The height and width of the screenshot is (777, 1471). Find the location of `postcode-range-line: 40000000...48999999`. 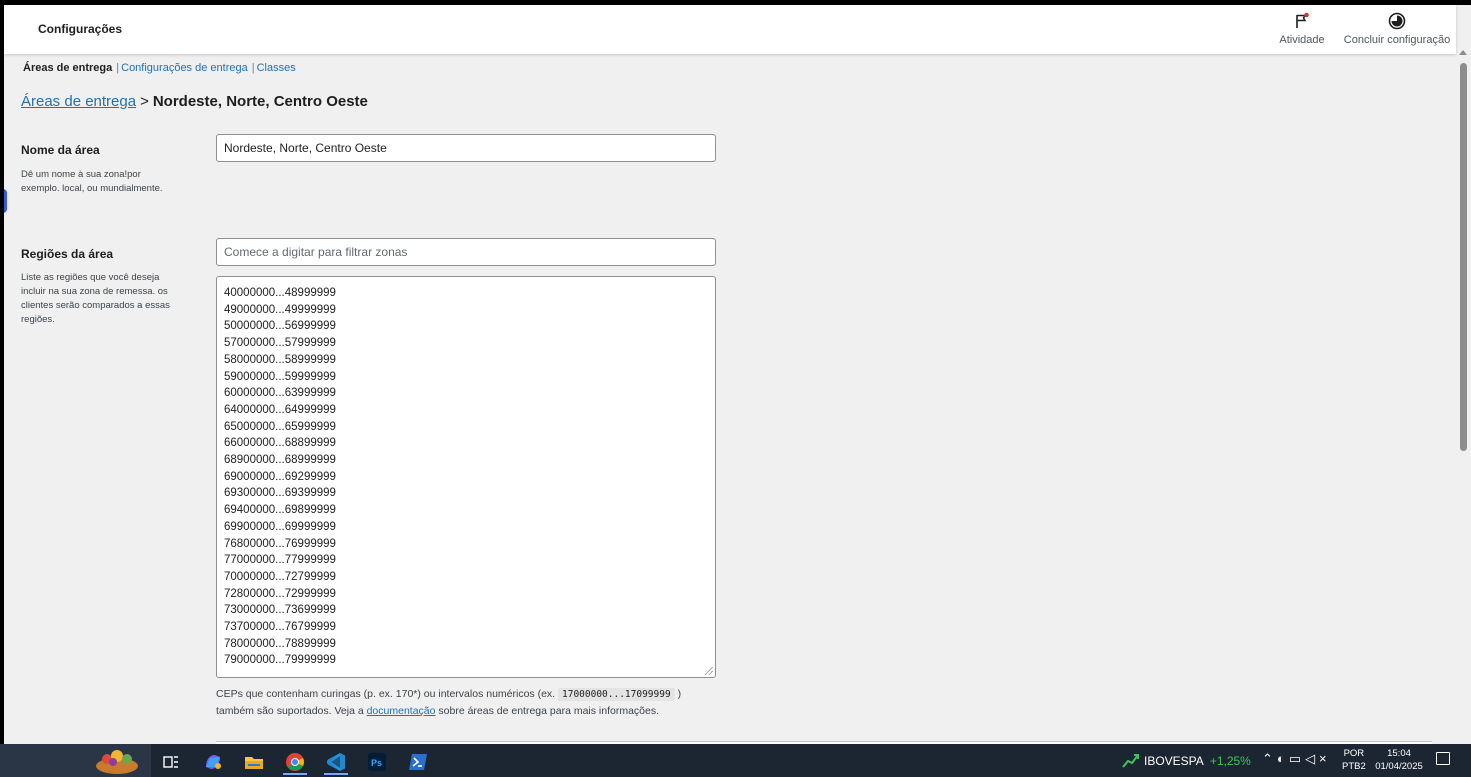

postcode-range-line: 40000000...48999999 is located at coordinates (280, 293).